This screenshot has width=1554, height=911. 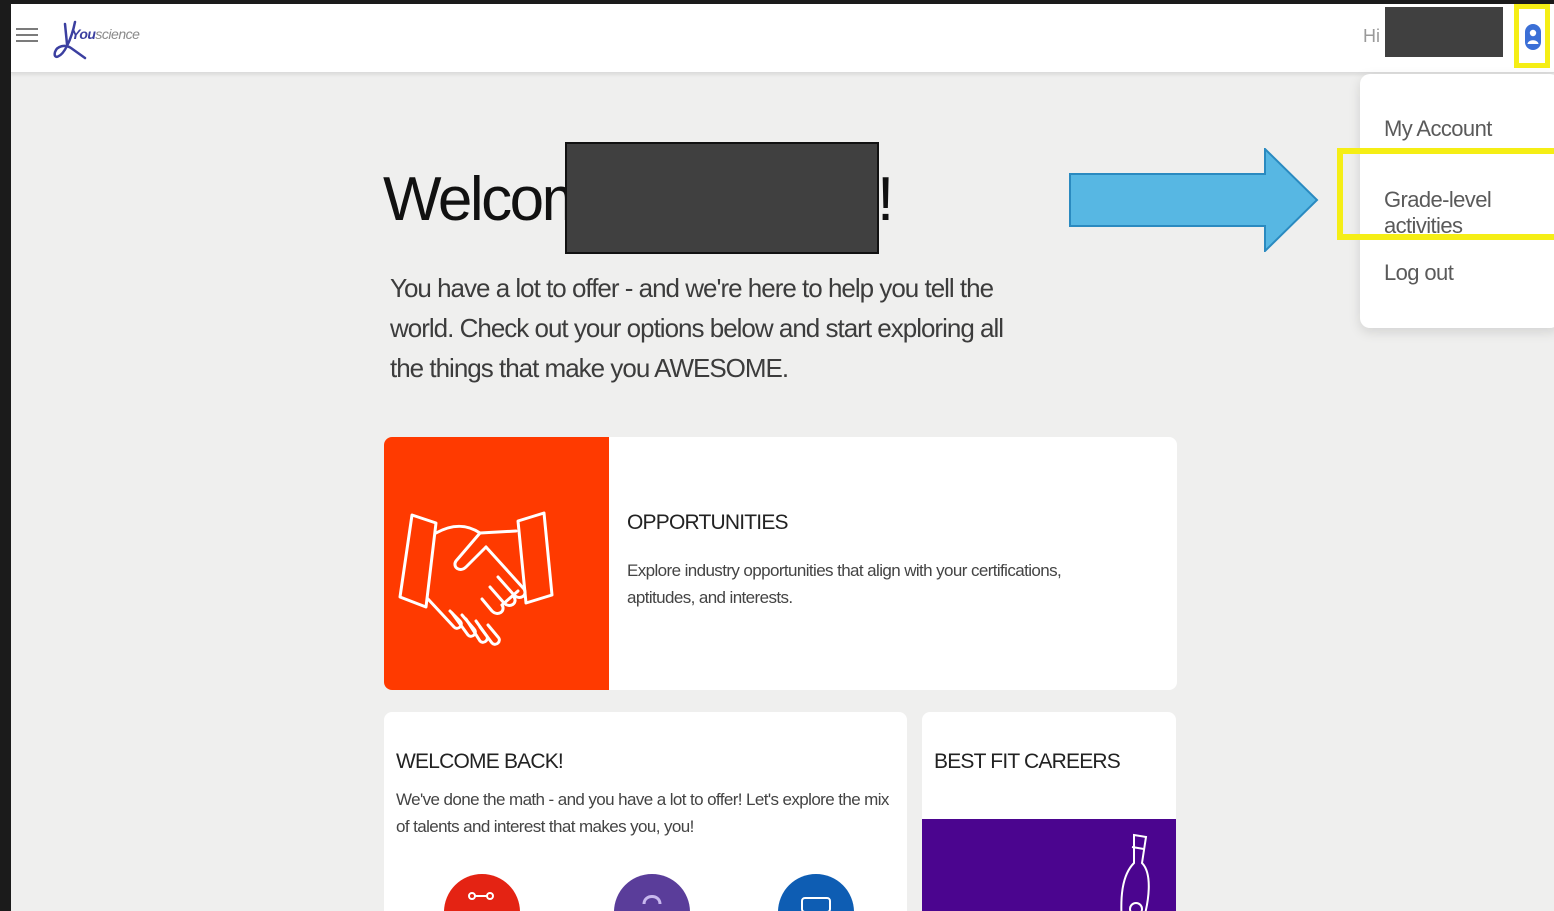 What do you see at coordinates (782, 38) in the screenshot?
I see `top-bar: Youscience Hi` at bounding box center [782, 38].